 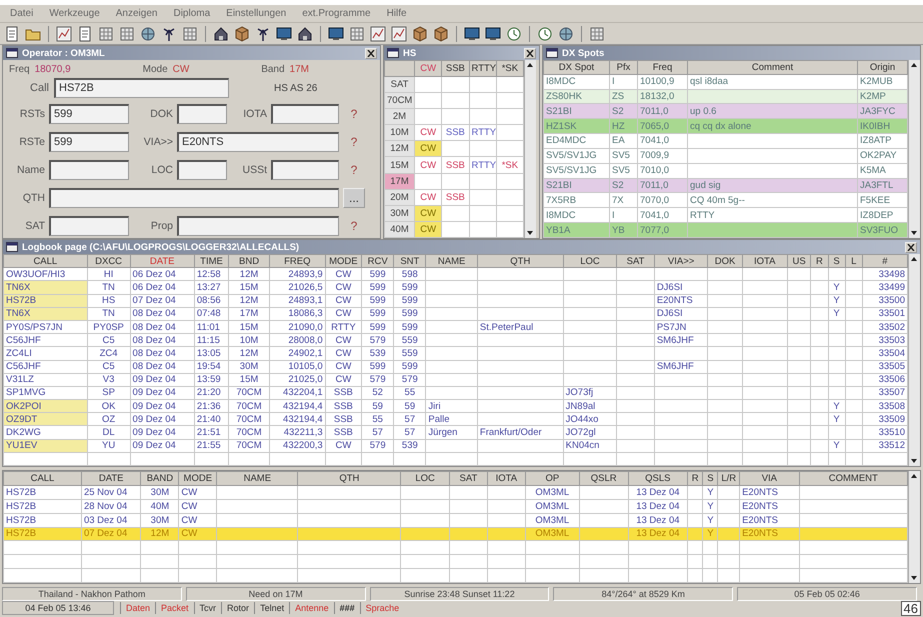 What do you see at coordinates (726, 96) in the screenshot?
I see `spot-row: ZS80HK ZS 18132,0 K2MP` at bounding box center [726, 96].